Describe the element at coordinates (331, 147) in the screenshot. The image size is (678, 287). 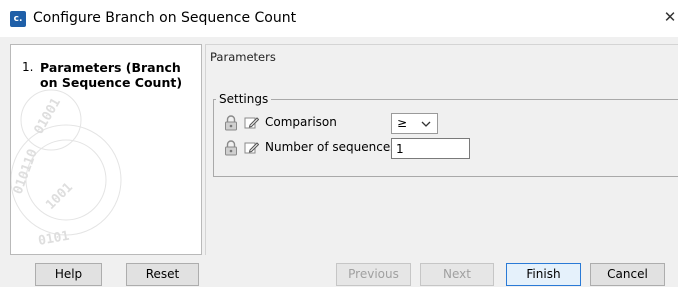
I see `number-of-sequences-label: Number of sequences` at that location.